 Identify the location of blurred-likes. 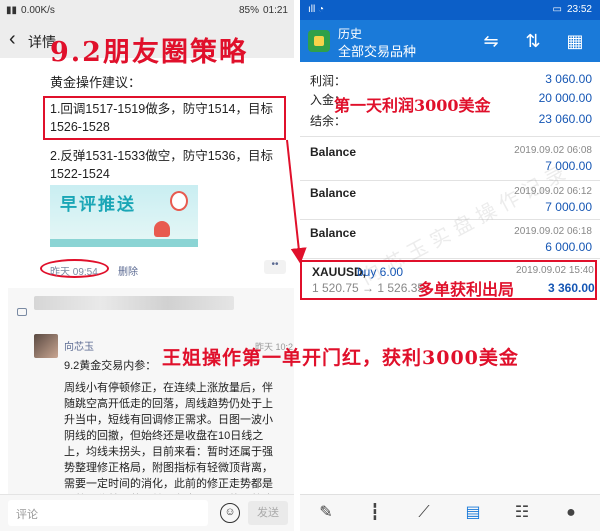
(134, 303).